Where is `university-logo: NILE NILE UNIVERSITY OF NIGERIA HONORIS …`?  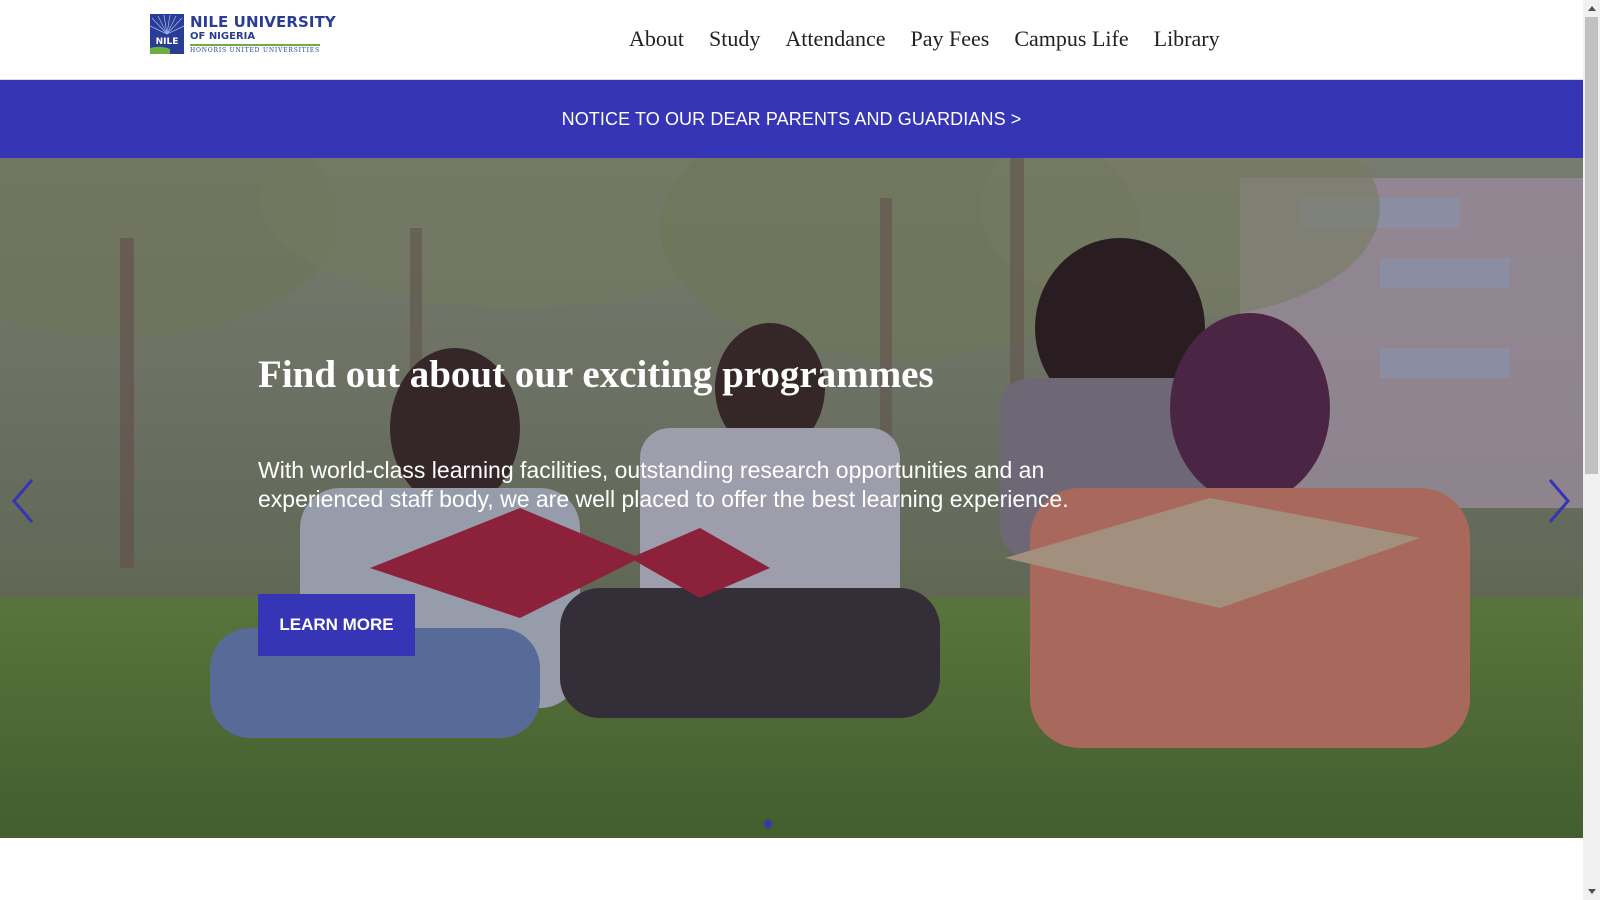 university-logo: NILE NILE UNIVERSITY OF NIGERIA HONORIS … is located at coordinates (243, 34).